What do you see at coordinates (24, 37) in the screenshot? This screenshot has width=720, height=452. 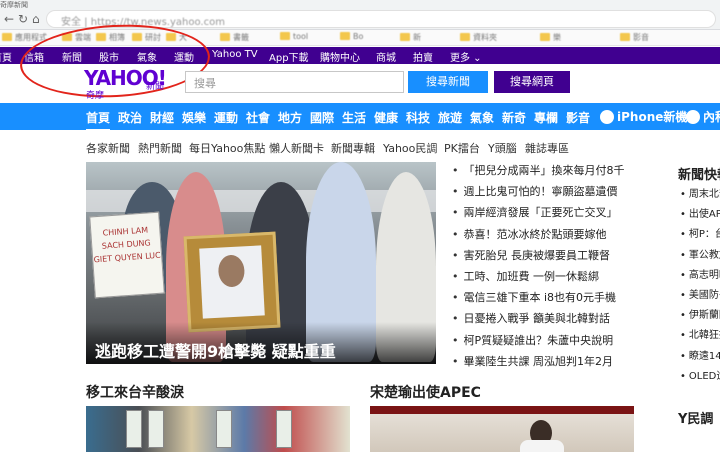 I see `bookmark-item: 應用程式` at bounding box center [24, 37].